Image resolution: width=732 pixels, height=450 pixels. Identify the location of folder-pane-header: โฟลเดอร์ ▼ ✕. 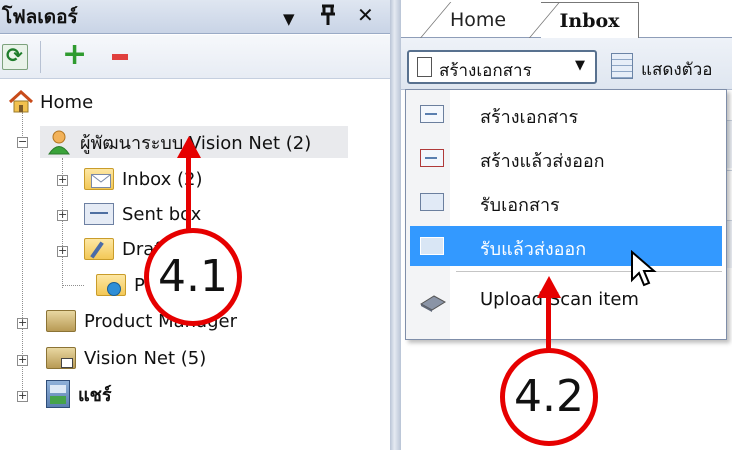
(195, 17).